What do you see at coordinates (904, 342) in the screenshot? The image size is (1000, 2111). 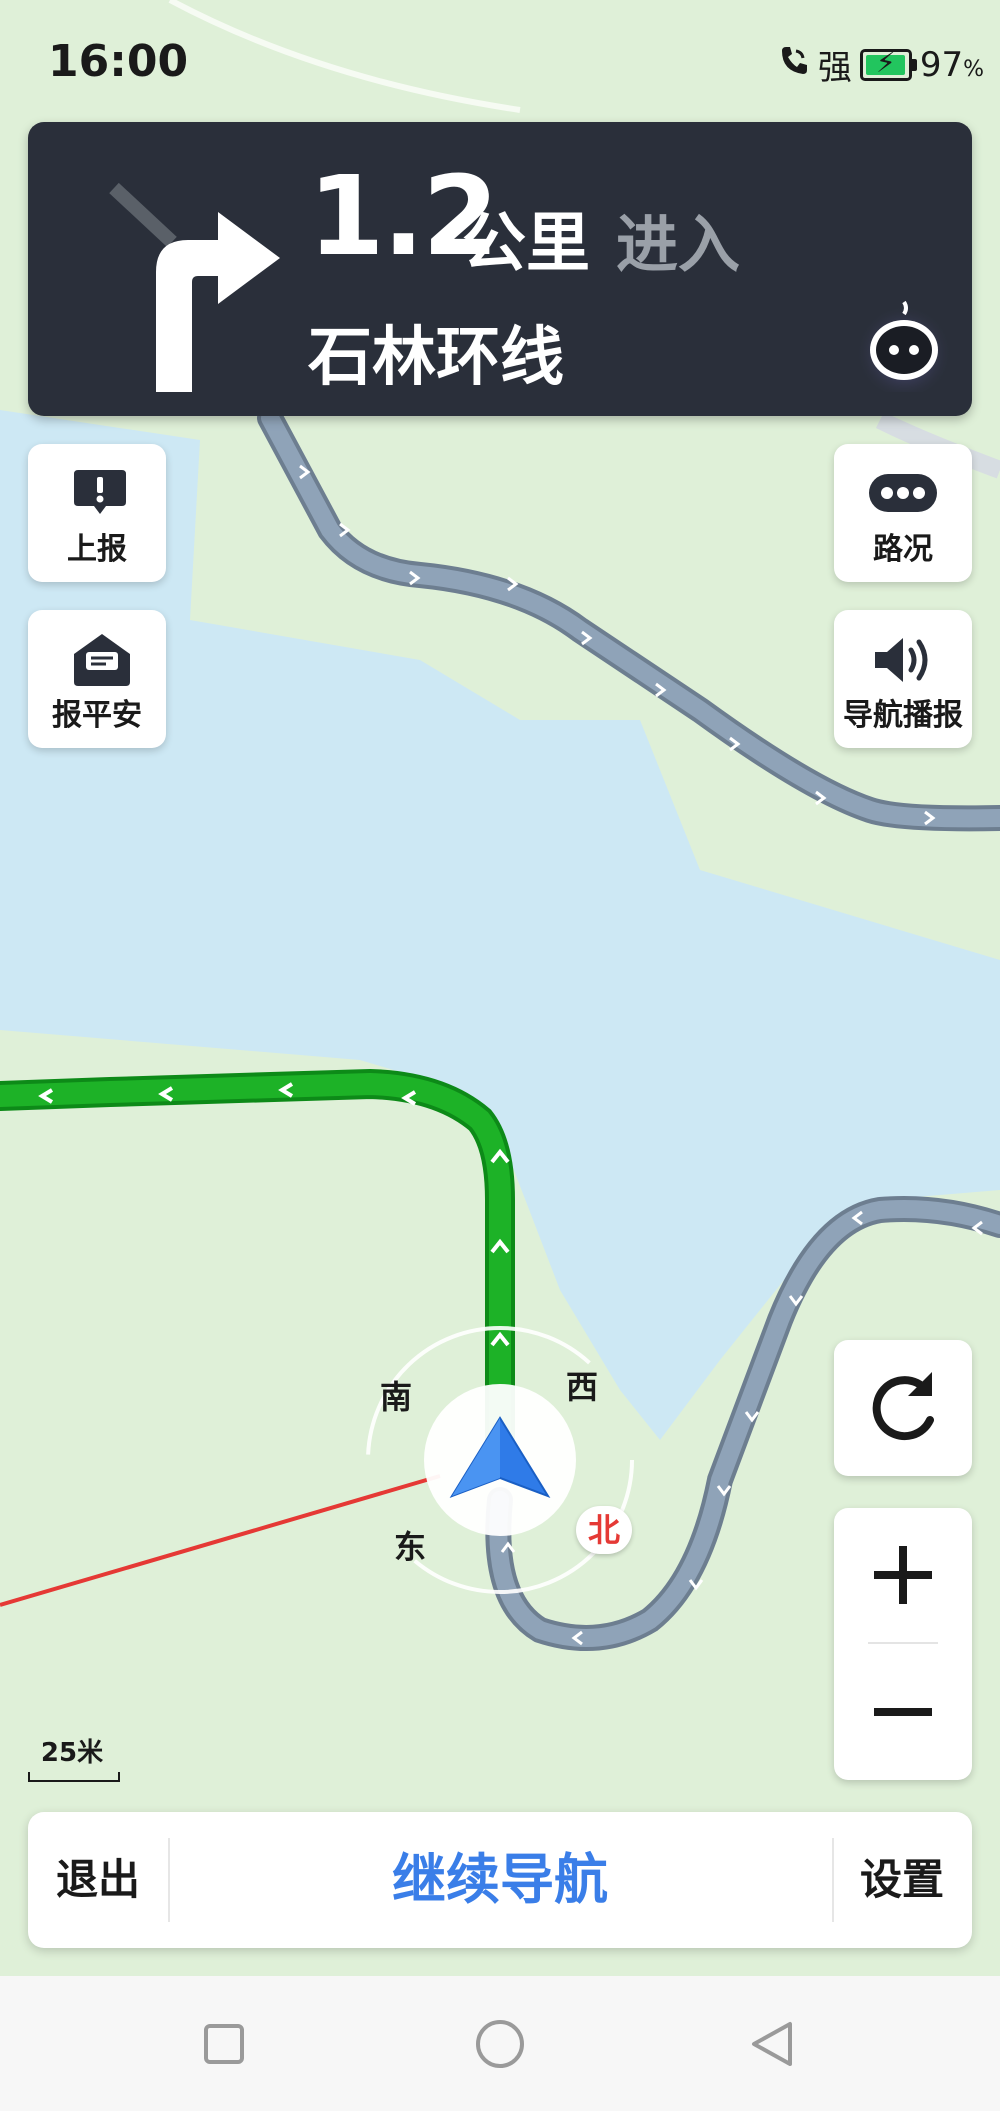 I see `assistant-robot-icon` at bounding box center [904, 342].